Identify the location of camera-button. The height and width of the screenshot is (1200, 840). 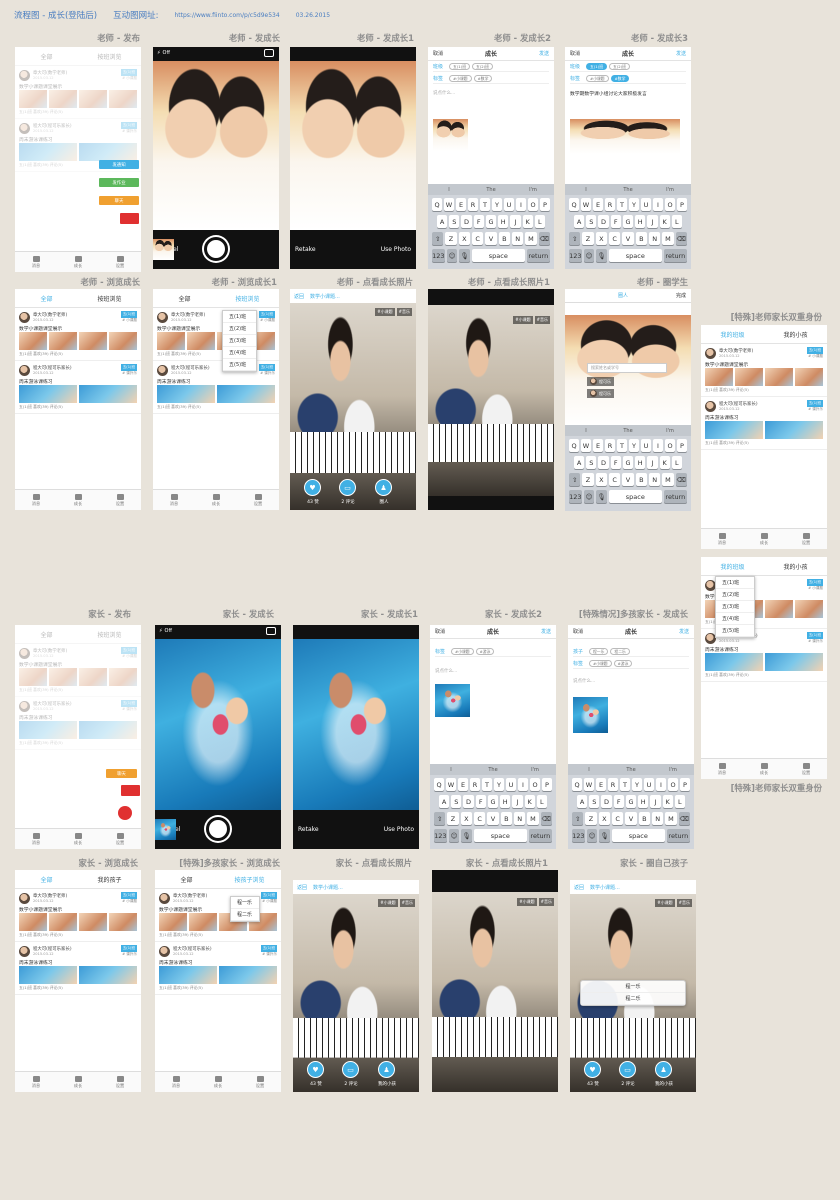
(129, 218).